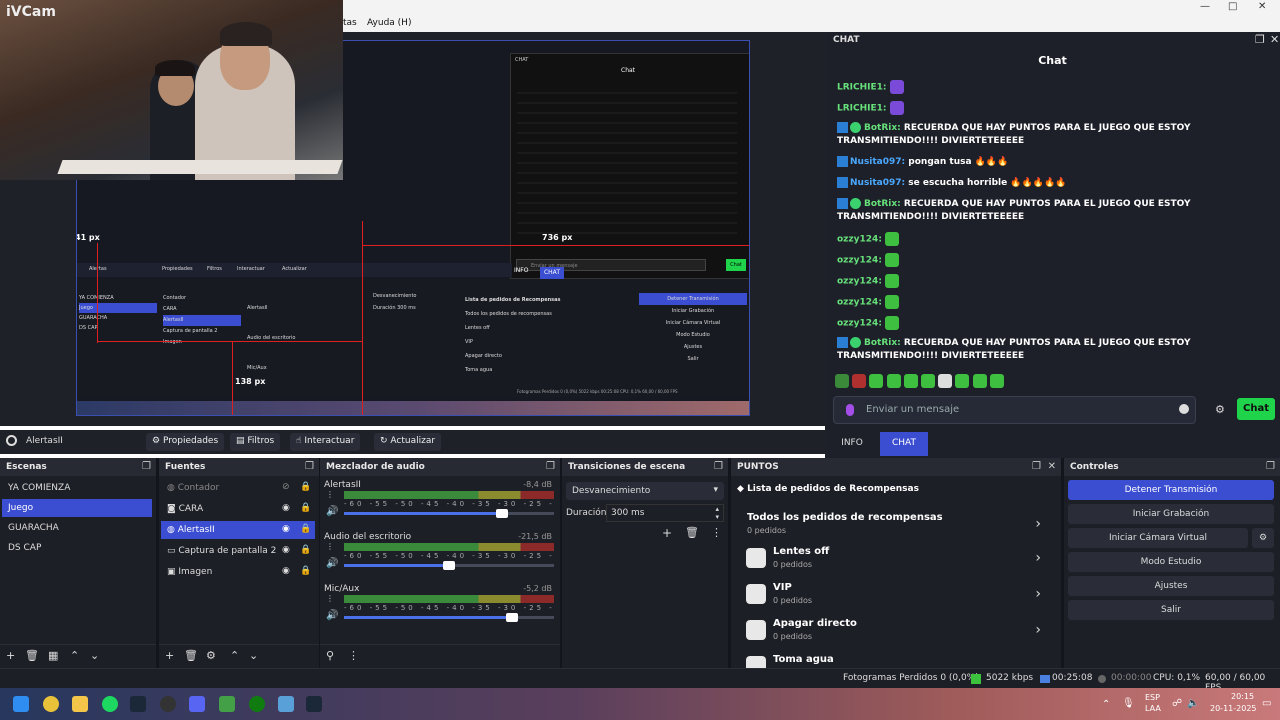 The height and width of the screenshot is (720, 1280). Describe the element at coordinates (227, 704) in the screenshot. I see `minecraft-icon` at that location.